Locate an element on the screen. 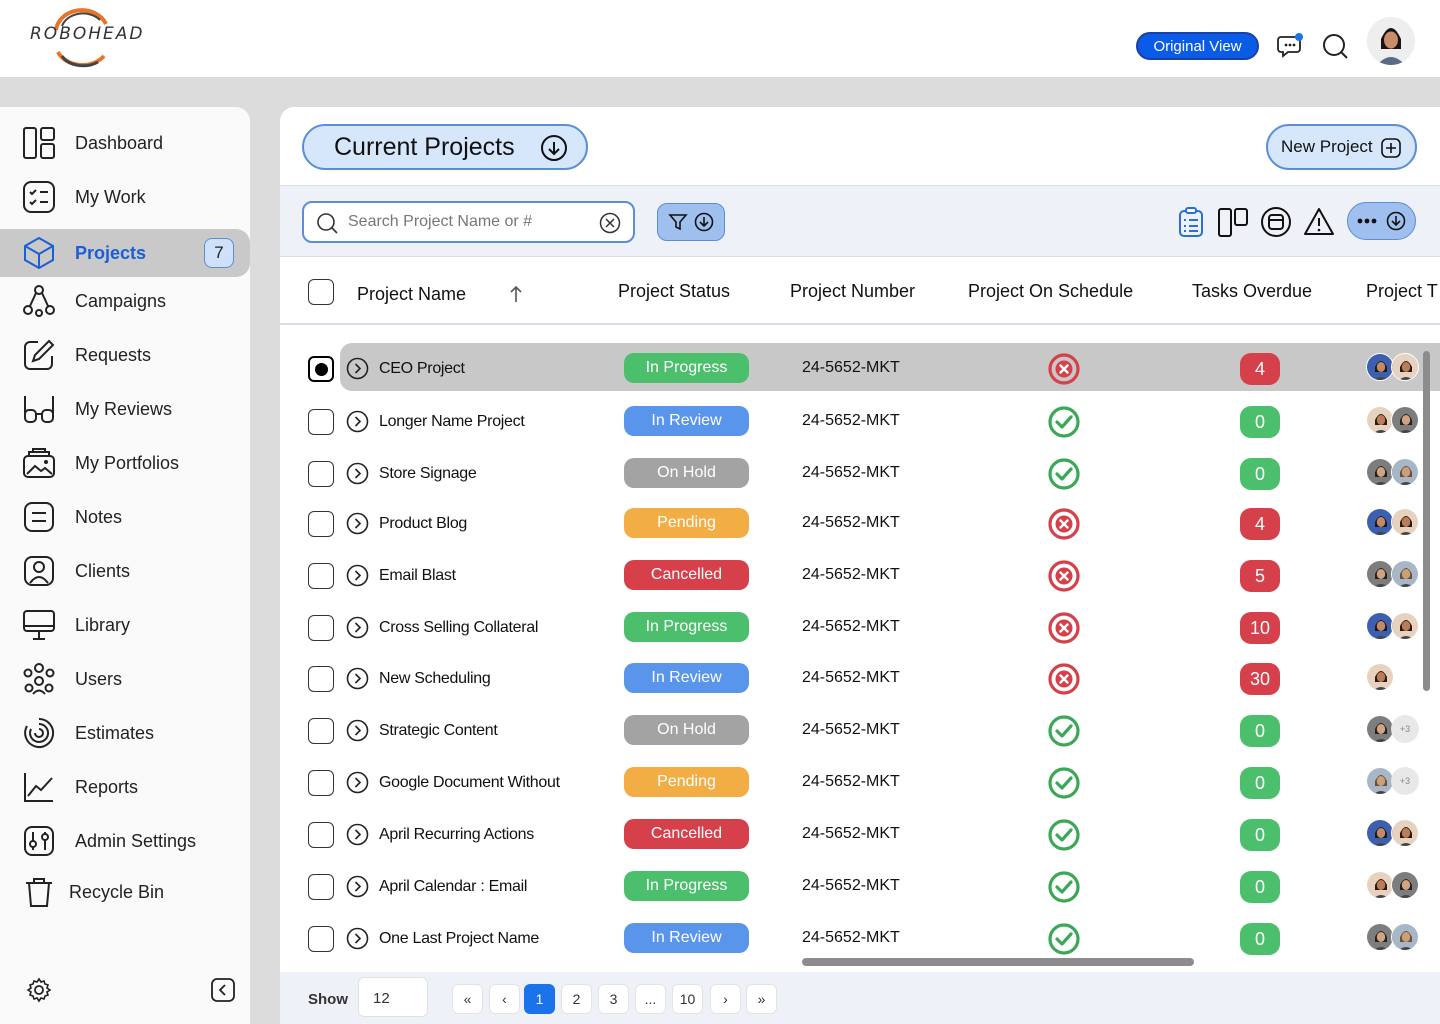 Image resolution: width=1440 pixels, height=1024 pixels. sidebar-item-my-portfolios: My Portfolios is located at coordinates (125, 463).